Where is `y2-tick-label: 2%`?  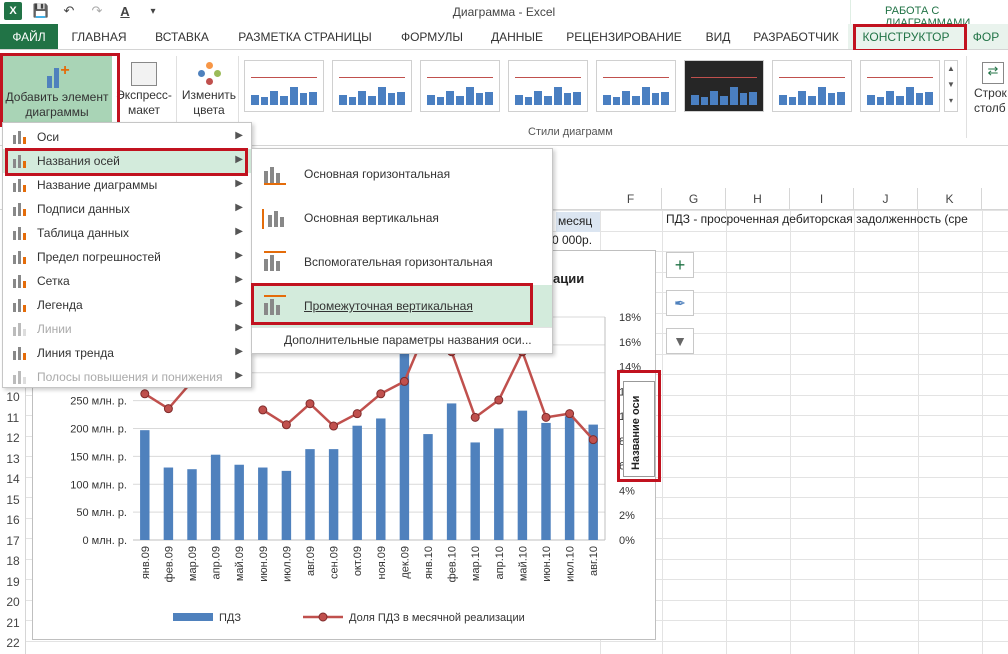
y2-tick-label: 2% is located at coordinates (627, 516).